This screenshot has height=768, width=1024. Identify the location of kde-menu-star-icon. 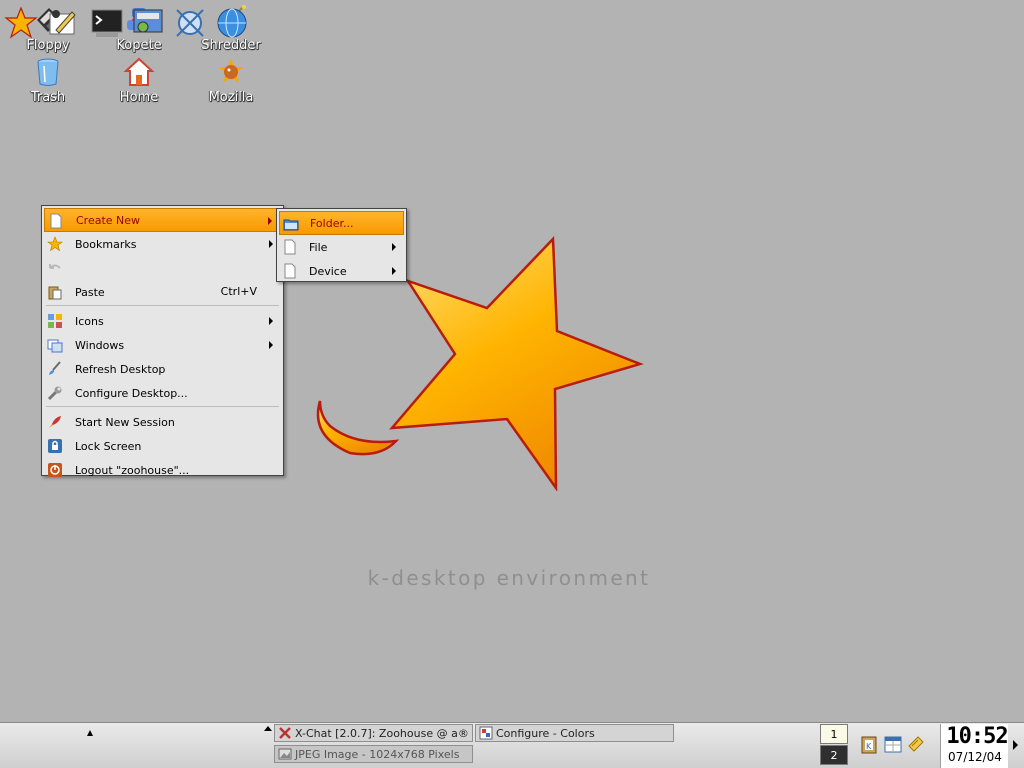
(21, 23).